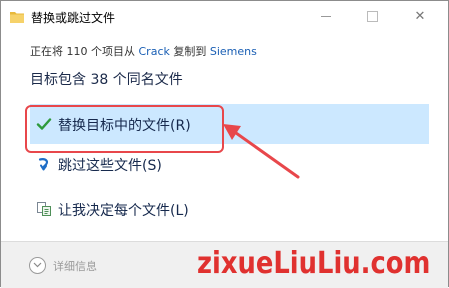 Image resolution: width=449 pixels, height=288 pixels. I want to click on window-title: 替换或跳过文件, so click(73, 18).